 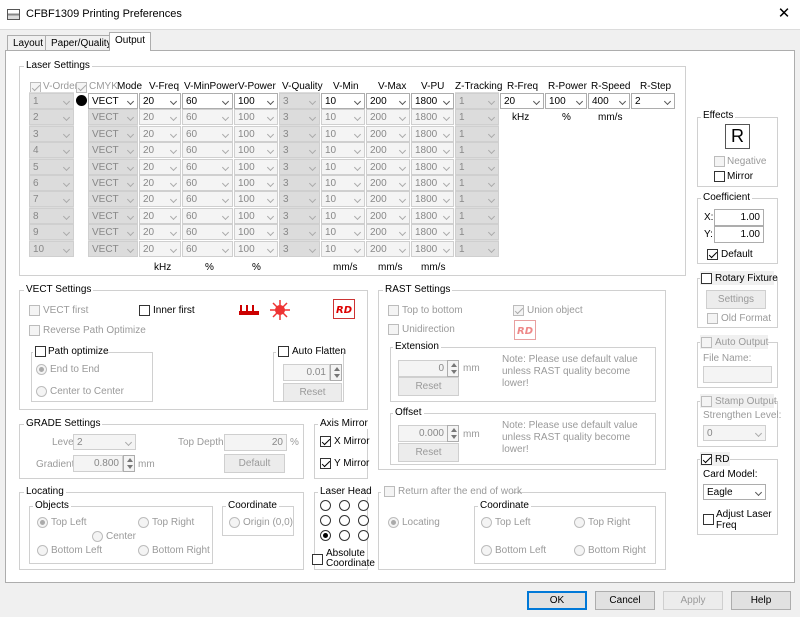 What do you see at coordinates (432, 248) in the screenshot?
I see `row10-v-pu-select: 1800` at bounding box center [432, 248].